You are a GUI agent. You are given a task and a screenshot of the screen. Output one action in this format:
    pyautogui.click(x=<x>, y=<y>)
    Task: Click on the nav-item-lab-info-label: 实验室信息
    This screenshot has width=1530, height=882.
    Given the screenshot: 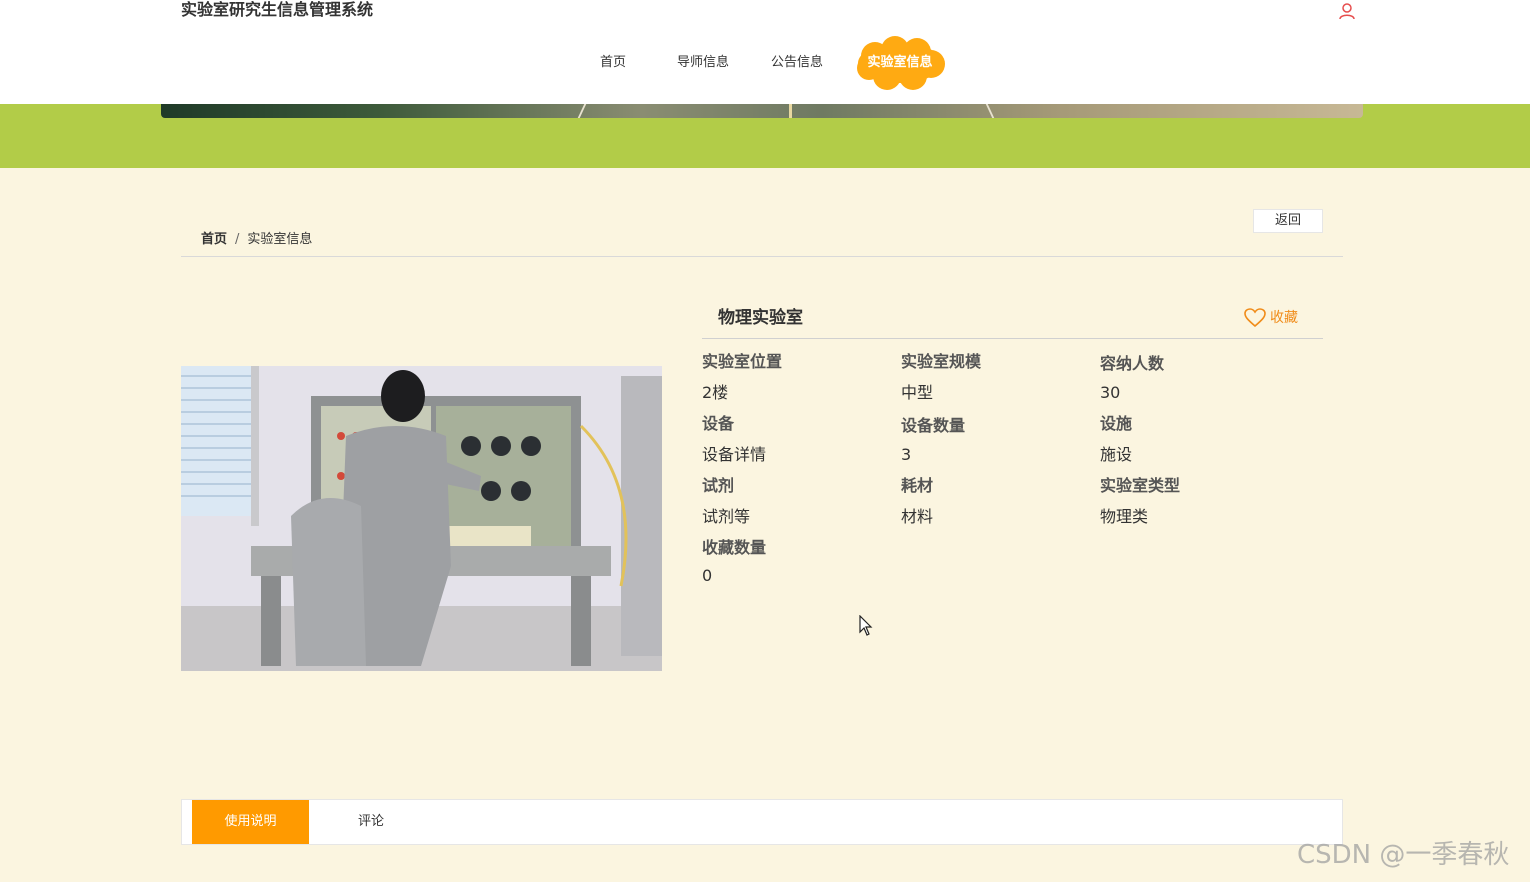 What is the action you would take?
    pyautogui.click(x=900, y=62)
    